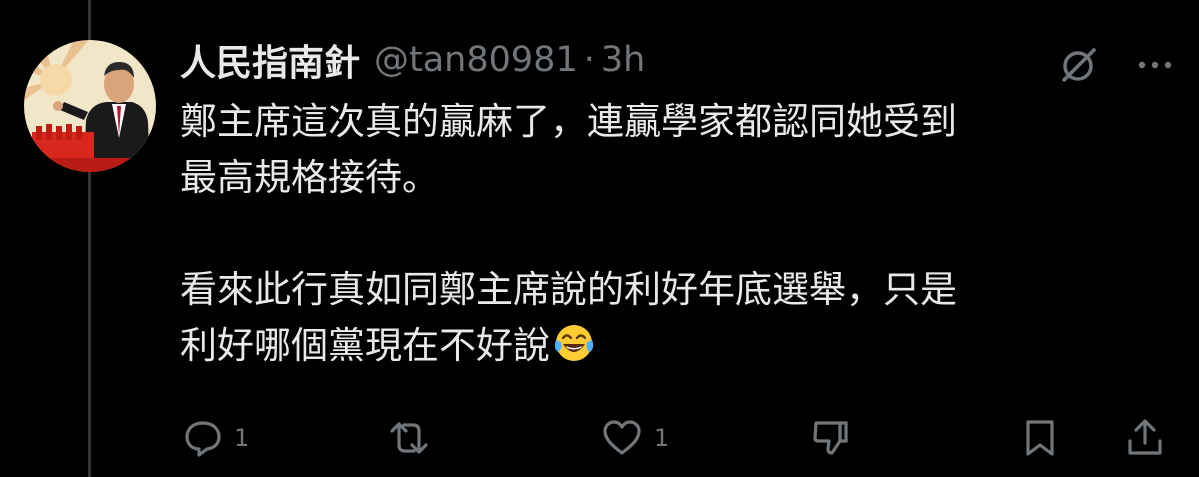  I want to click on share-button, so click(1145, 438).